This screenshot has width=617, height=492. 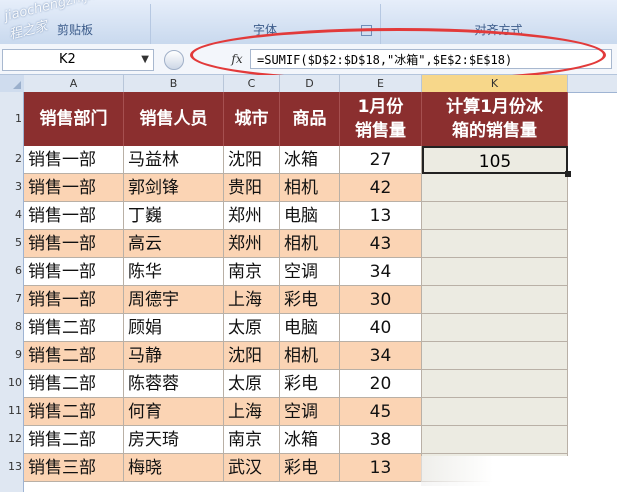 I want to click on city-cell: 武汉, so click(x=252, y=468).